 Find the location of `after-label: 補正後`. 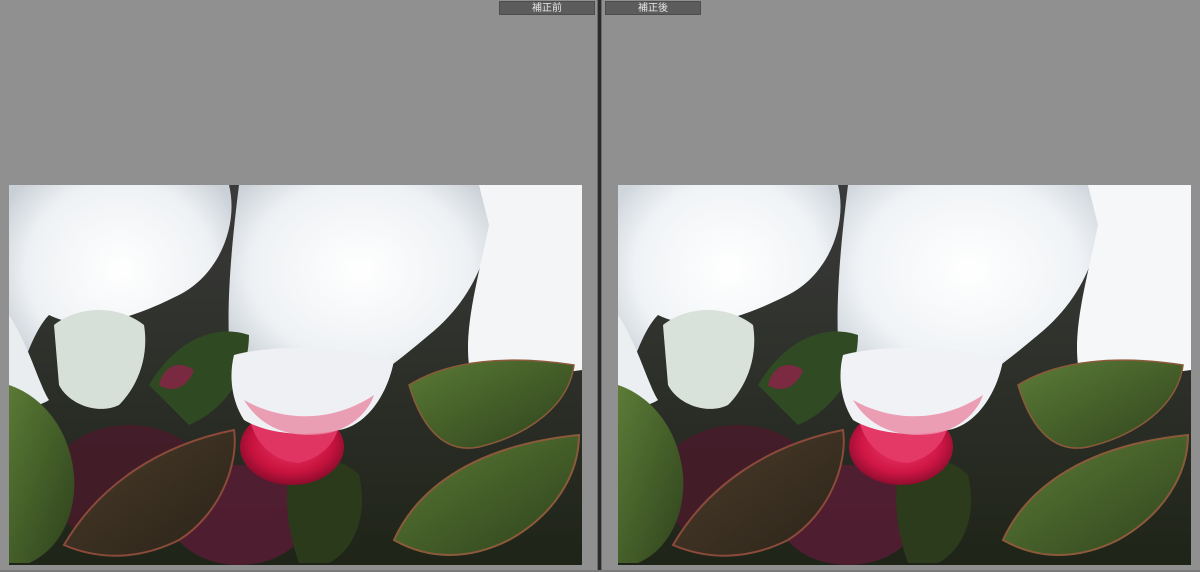

after-label: 補正後 is located at coordinates (653, 8).